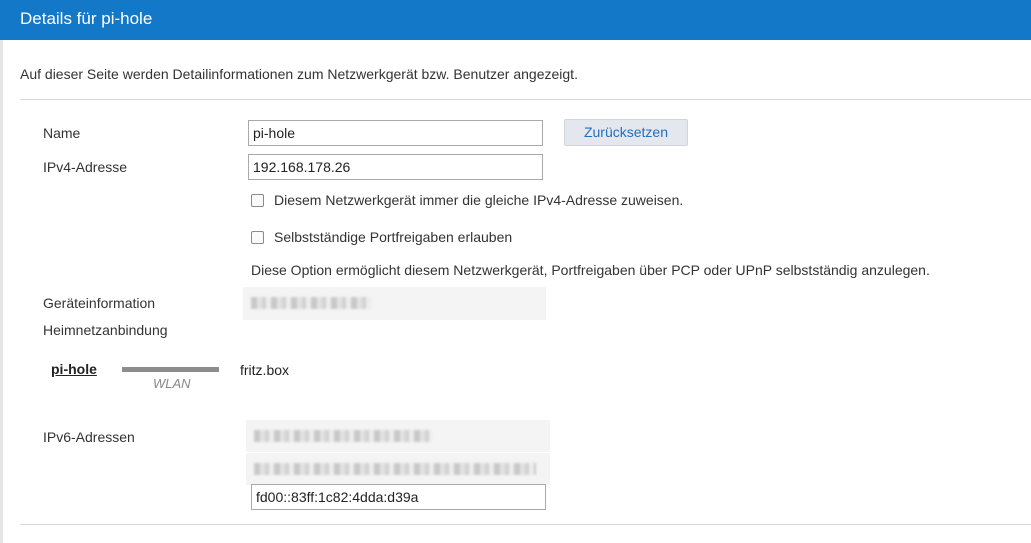 This screenshot has height=543, width=1031. What do you see at coordinates (394, 303) in the screenshot?
I see `geraeteinfo-redacted` at bounding box center [394, 303].